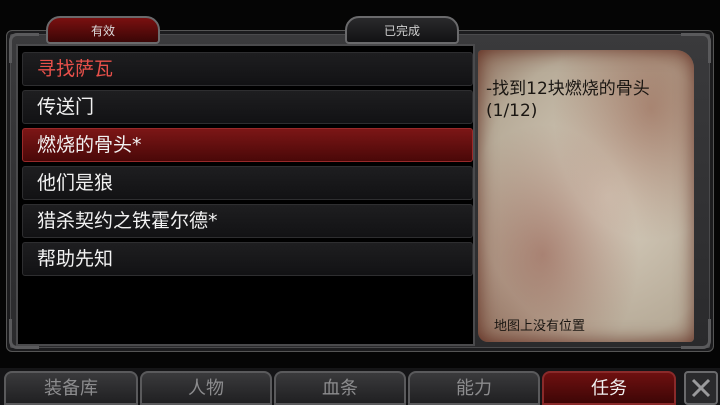 The image size is (720, 405). I want to click on nav-quests-button: 任务, so click(609, 388).